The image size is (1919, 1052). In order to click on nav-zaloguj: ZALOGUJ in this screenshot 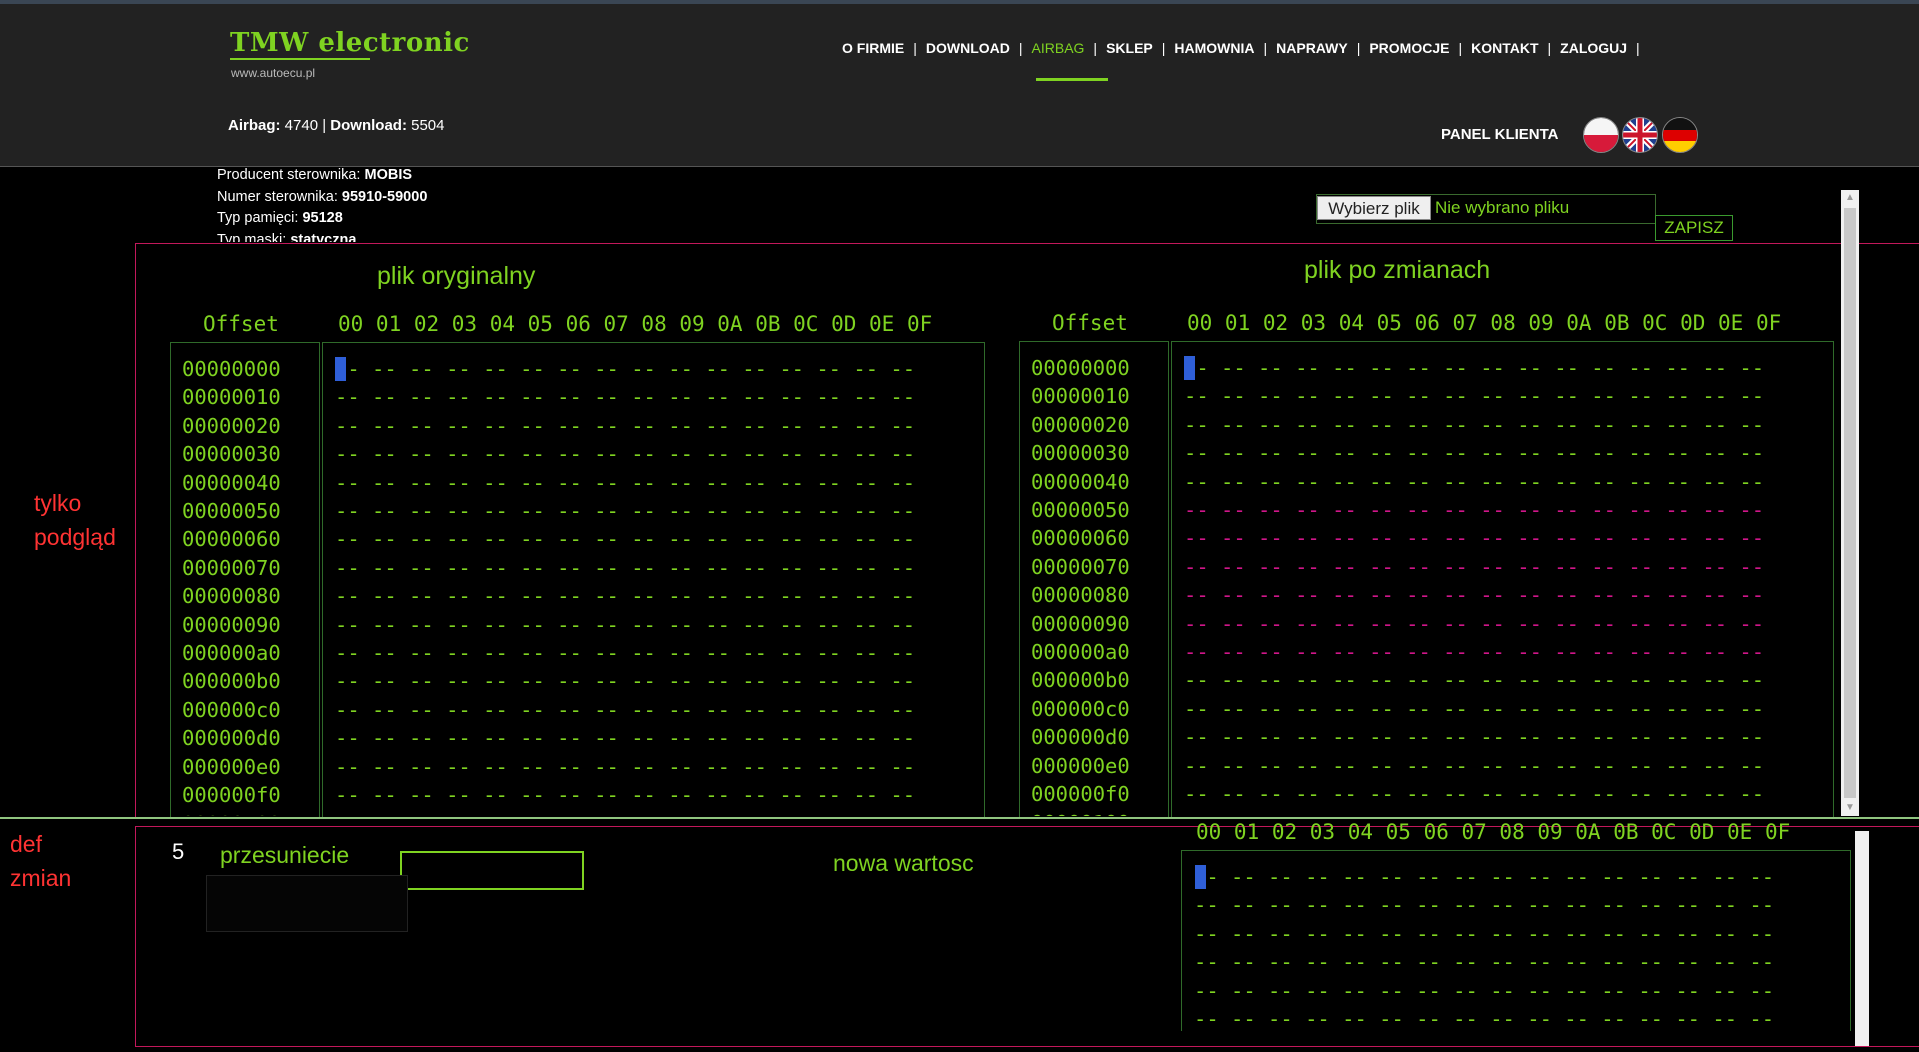, I will do `click(1593, 48)`.